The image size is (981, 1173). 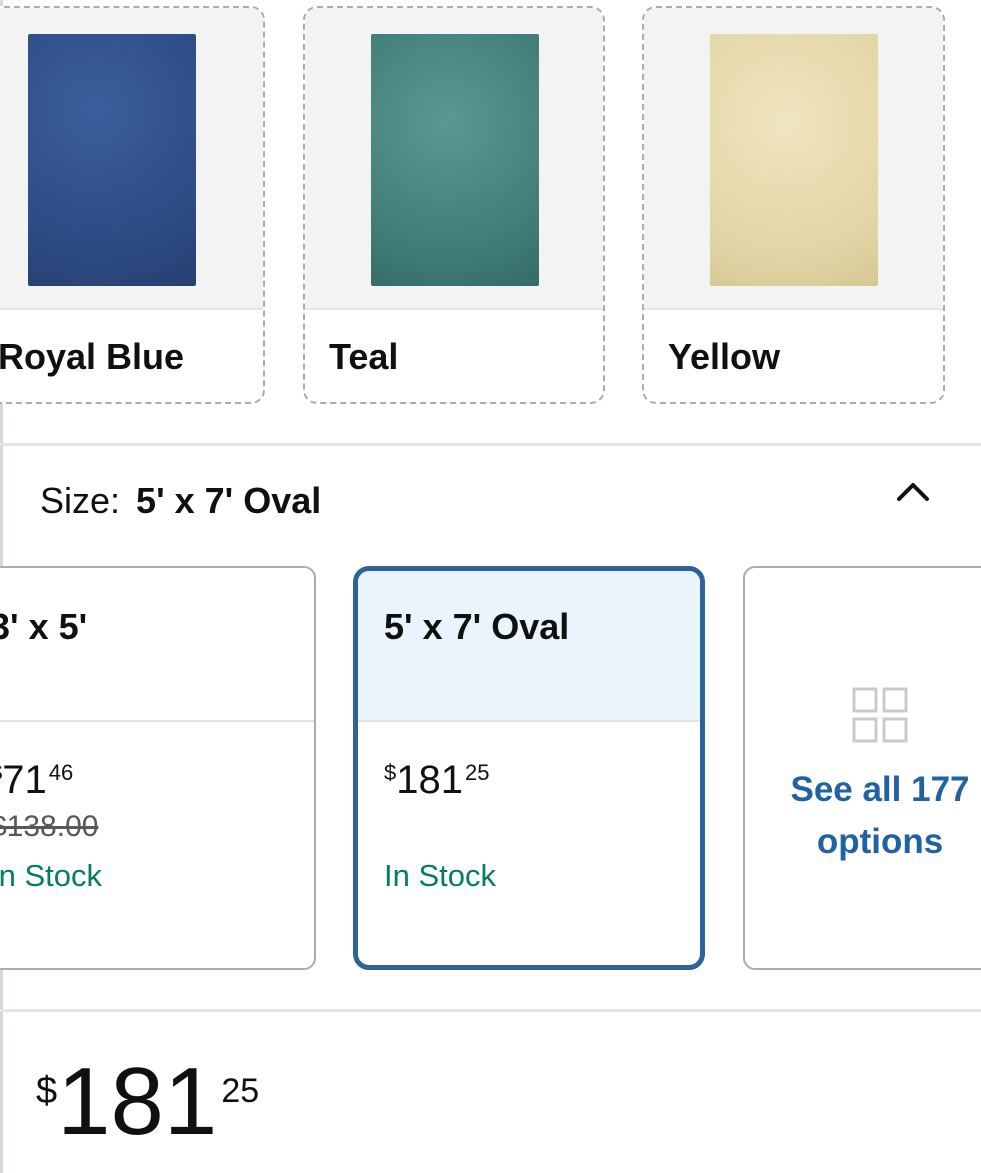 I want to click on see-all-options-button: See all 177 options, so click(x=862, y=768).